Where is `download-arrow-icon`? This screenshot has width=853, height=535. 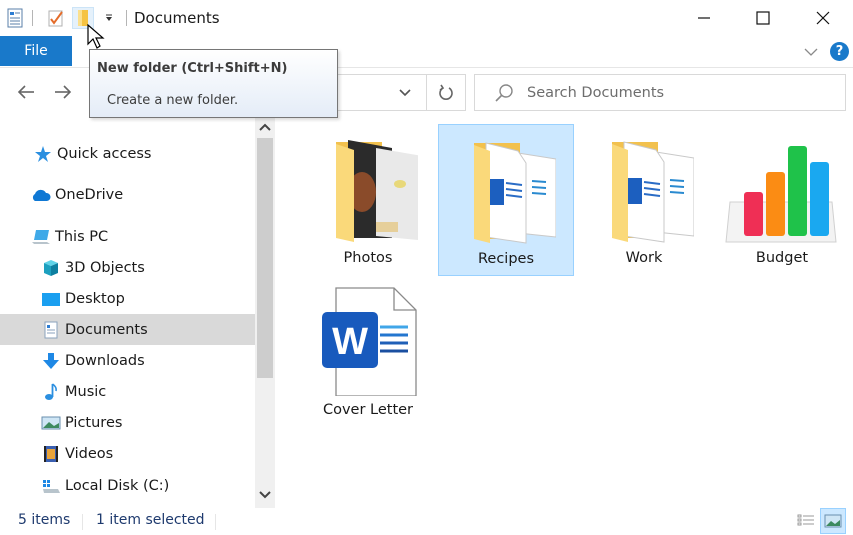
download-arrow-icon is located at coordinates (51, 361).